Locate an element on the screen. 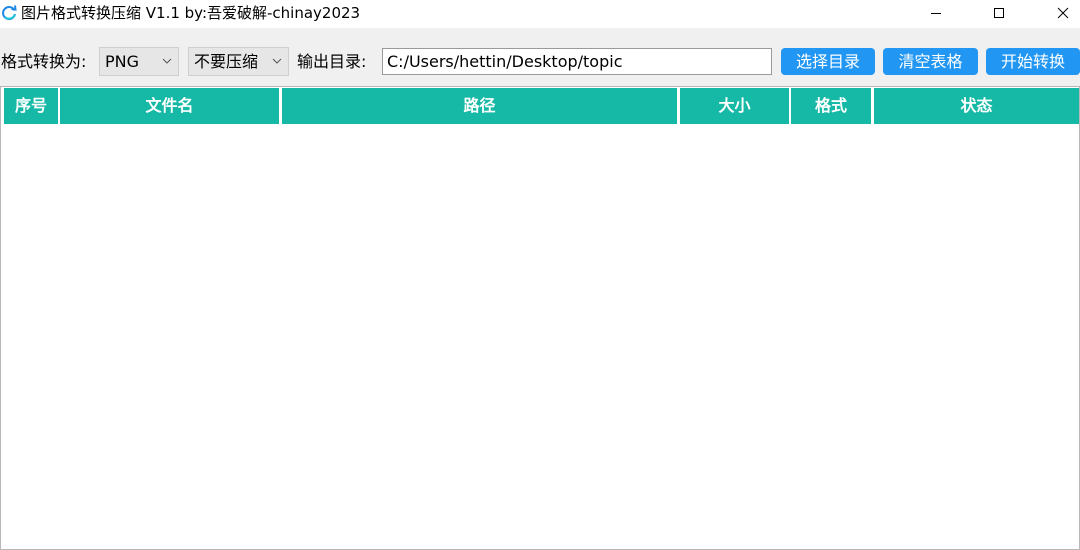  clear-table-button: 清空表格 is located at coordinates (930, 61).